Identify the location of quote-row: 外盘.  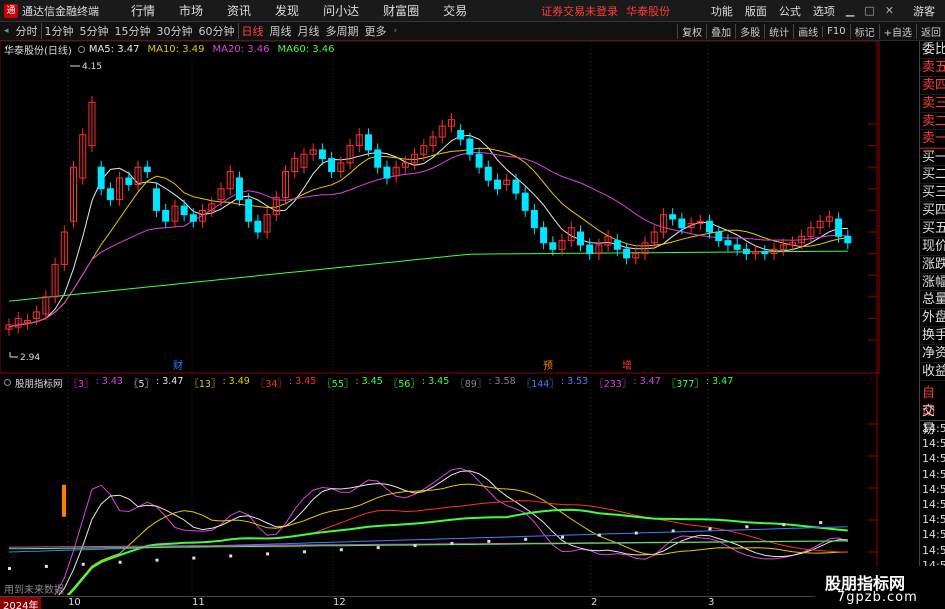
(932, 318).